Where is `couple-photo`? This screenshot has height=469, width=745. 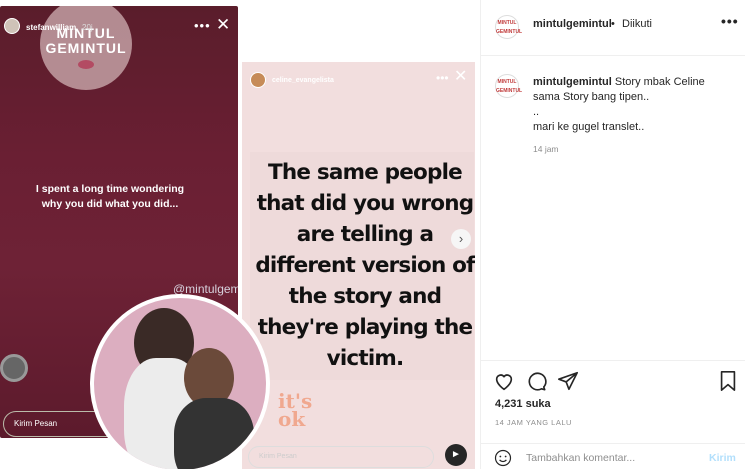
couple-photo is located at coordinates (180, 381).